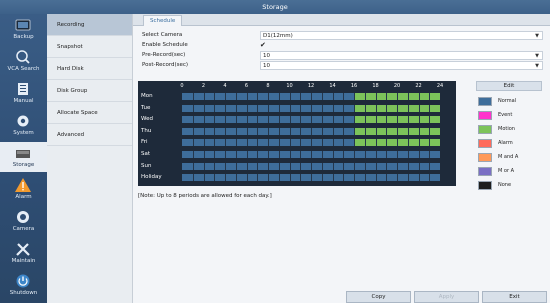 Image resolution: width=550 pixels, height=303 pixels. Describe the element at coordinates (401, 65) in the screenshot. I see `post-record-dropdown: 10 ▼` at that location.